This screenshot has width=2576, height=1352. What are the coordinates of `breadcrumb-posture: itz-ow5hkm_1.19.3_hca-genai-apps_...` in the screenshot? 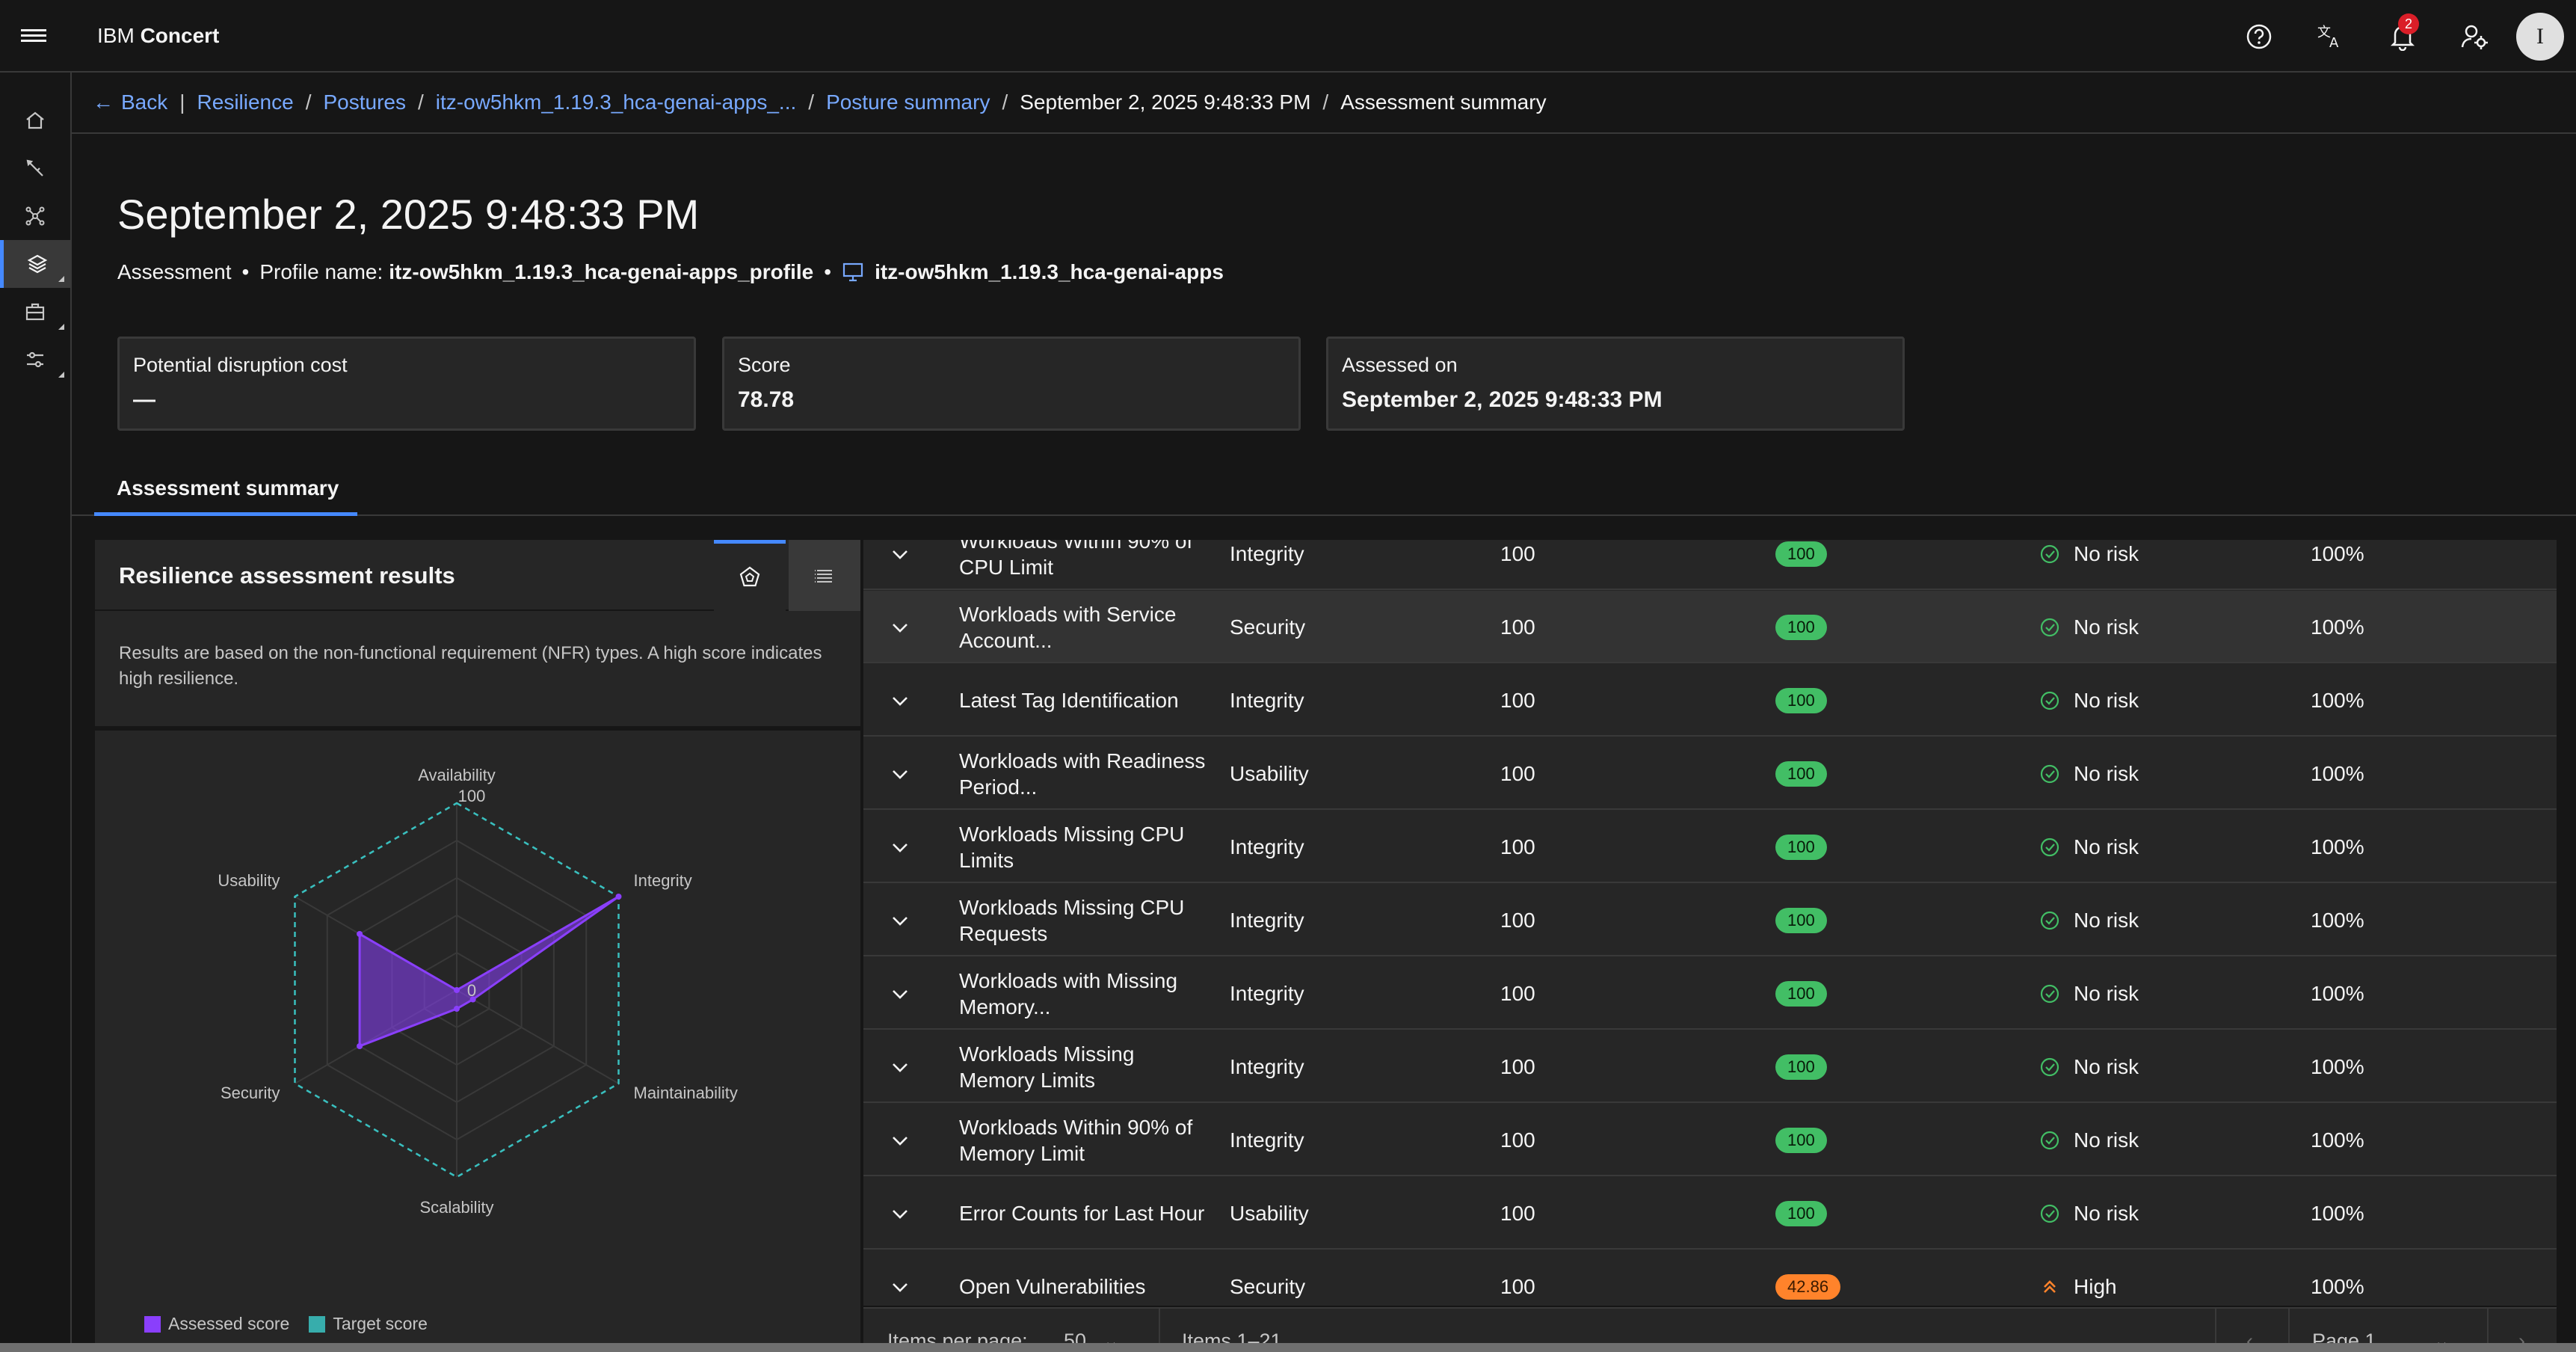 It's located at (616, 102).